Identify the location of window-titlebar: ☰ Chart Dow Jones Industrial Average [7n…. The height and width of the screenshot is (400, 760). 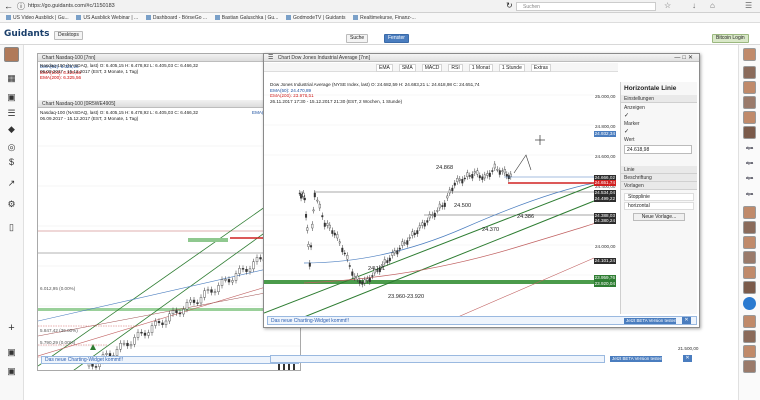
(481, 58).